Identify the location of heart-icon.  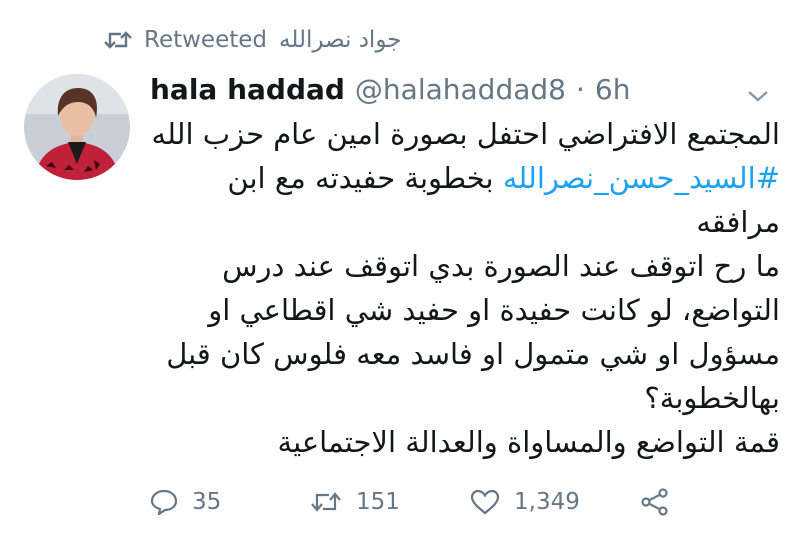
(485, 502).